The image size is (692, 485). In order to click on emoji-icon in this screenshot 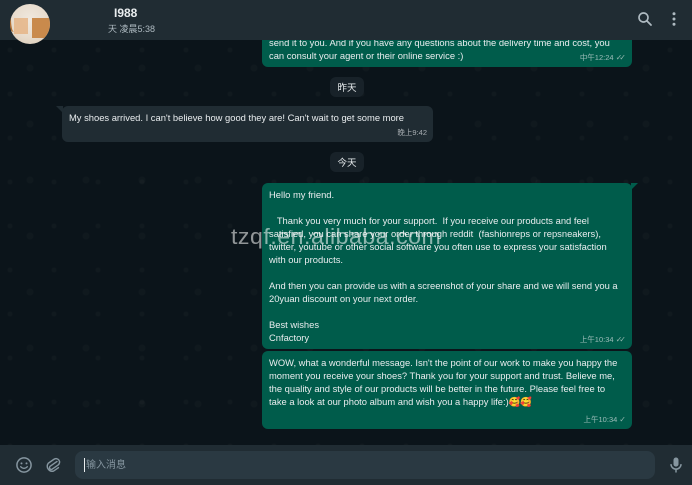, I will do `click(24, 465)`.